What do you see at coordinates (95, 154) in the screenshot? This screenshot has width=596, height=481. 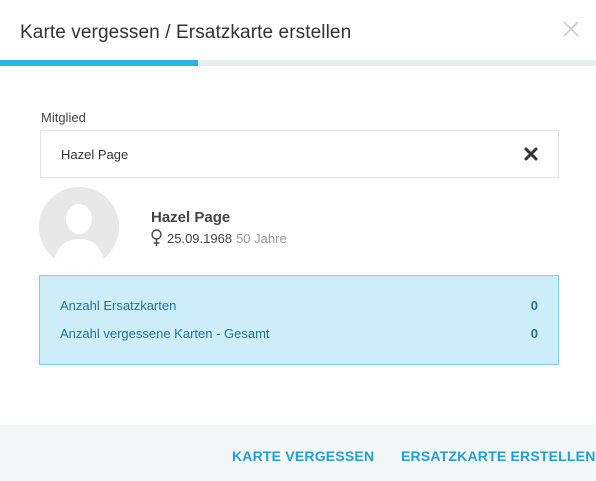 I see `member-field-value: Hazel Page` at bounding box center [95, 154].